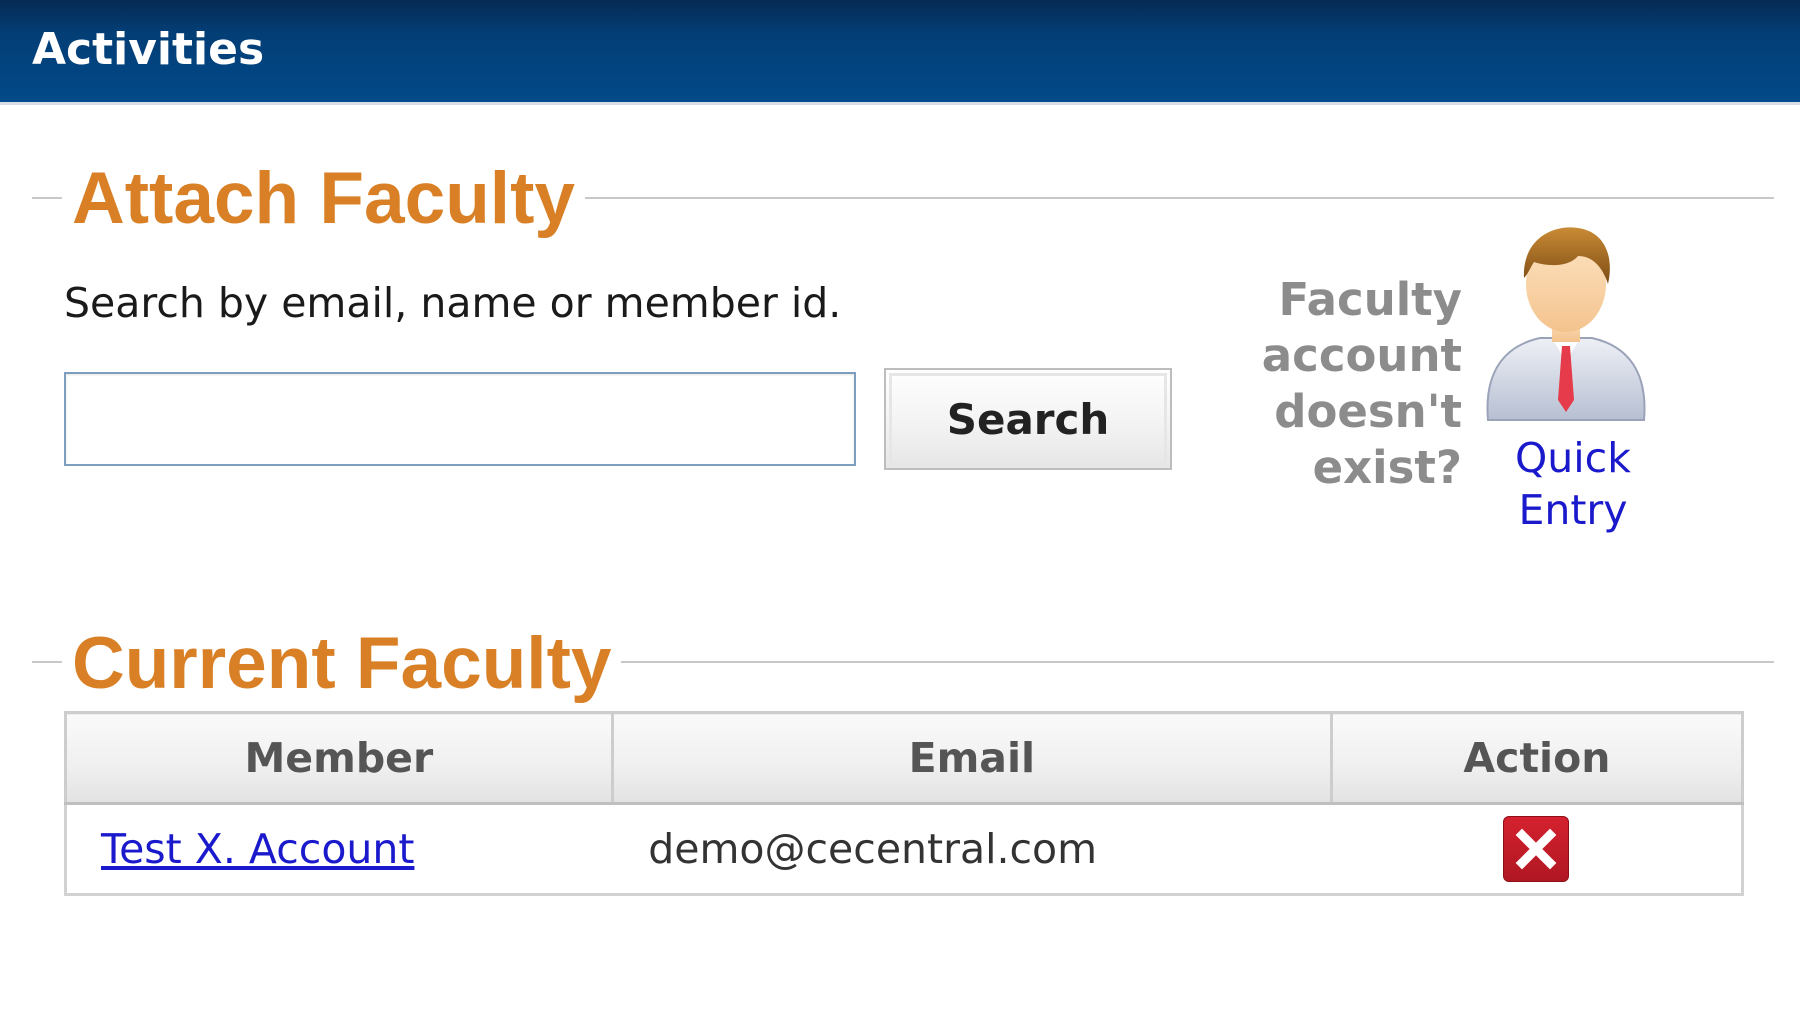 This screenshot has height=1013, width=1800. I want to click on quick-entry-prompt: Faculty account doesn't exist?, so click(1346, 384).